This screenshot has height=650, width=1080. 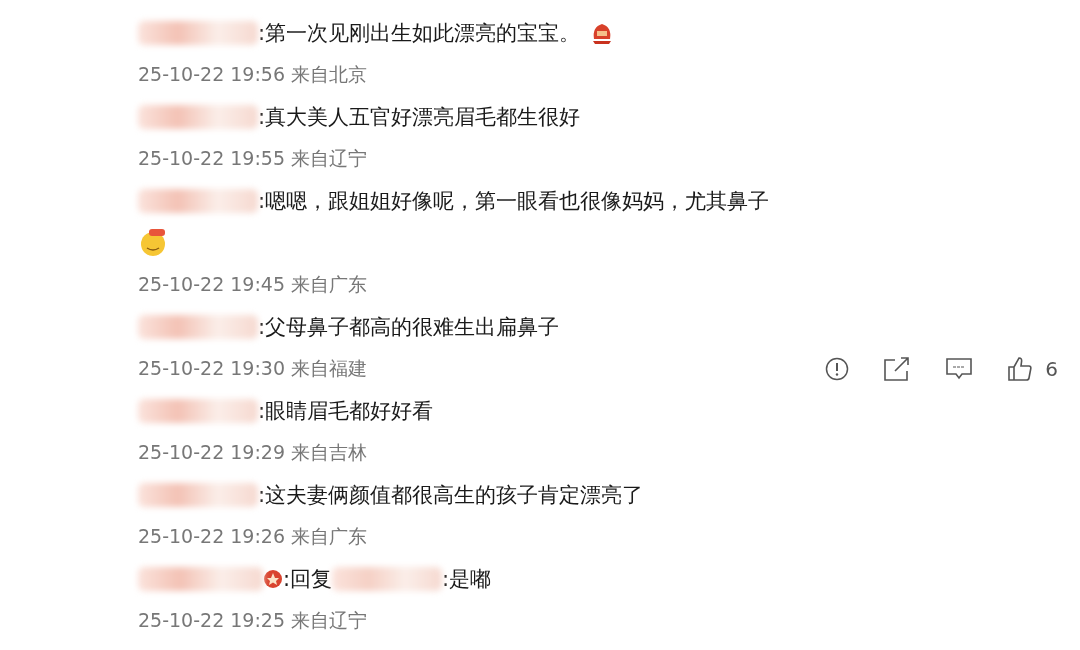 I want to click on comment-meta: 25-10-22 19:30 来自福建, so click(x=253, y=368).